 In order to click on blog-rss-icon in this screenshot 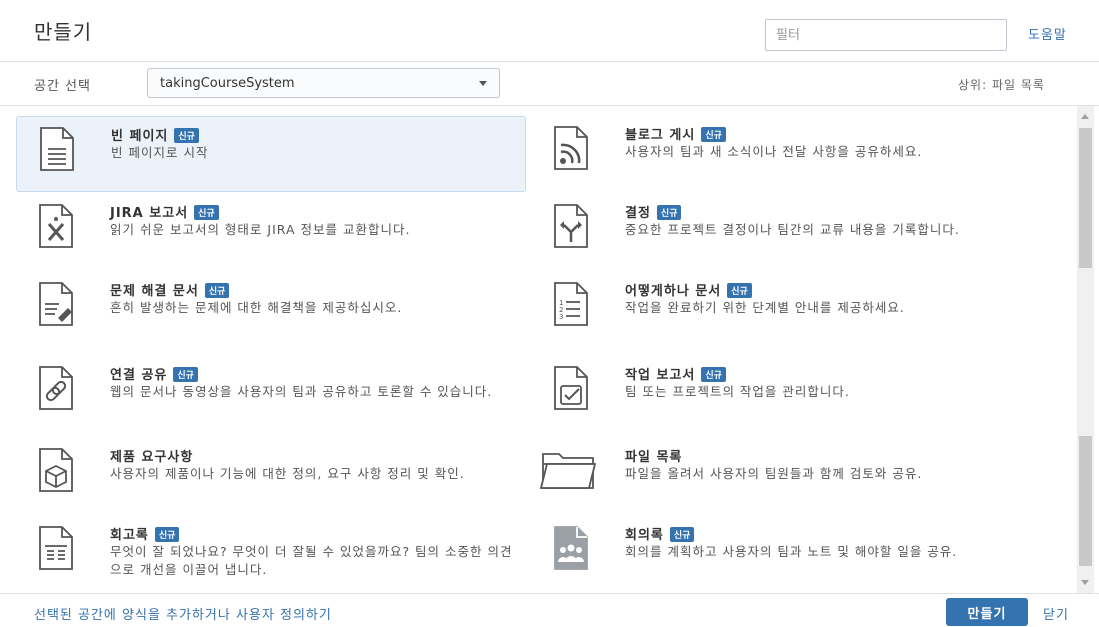, I will do `click(571, 148)`.